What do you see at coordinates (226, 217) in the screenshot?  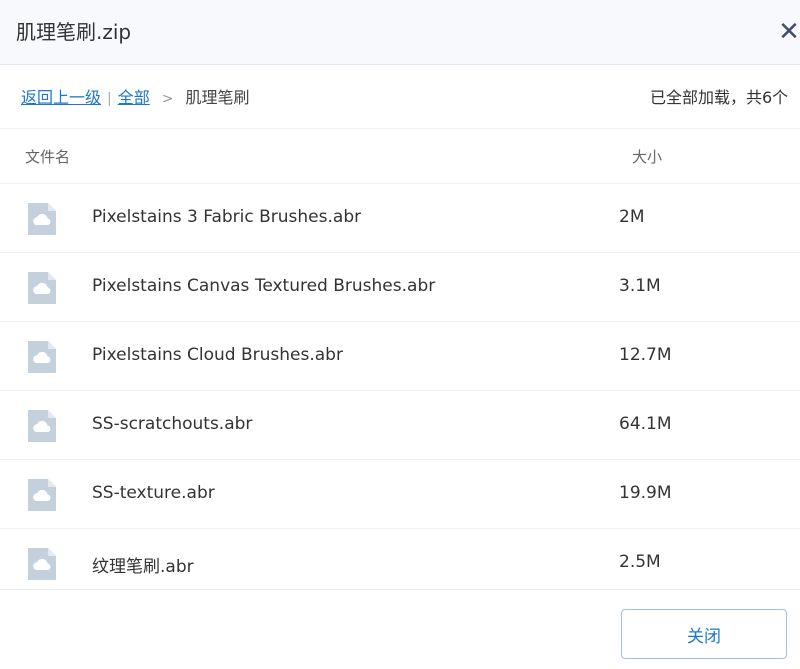 I see `file-name: Pixelstains 3 Fabric Brushes.abr` at bounding box center [226, 217].